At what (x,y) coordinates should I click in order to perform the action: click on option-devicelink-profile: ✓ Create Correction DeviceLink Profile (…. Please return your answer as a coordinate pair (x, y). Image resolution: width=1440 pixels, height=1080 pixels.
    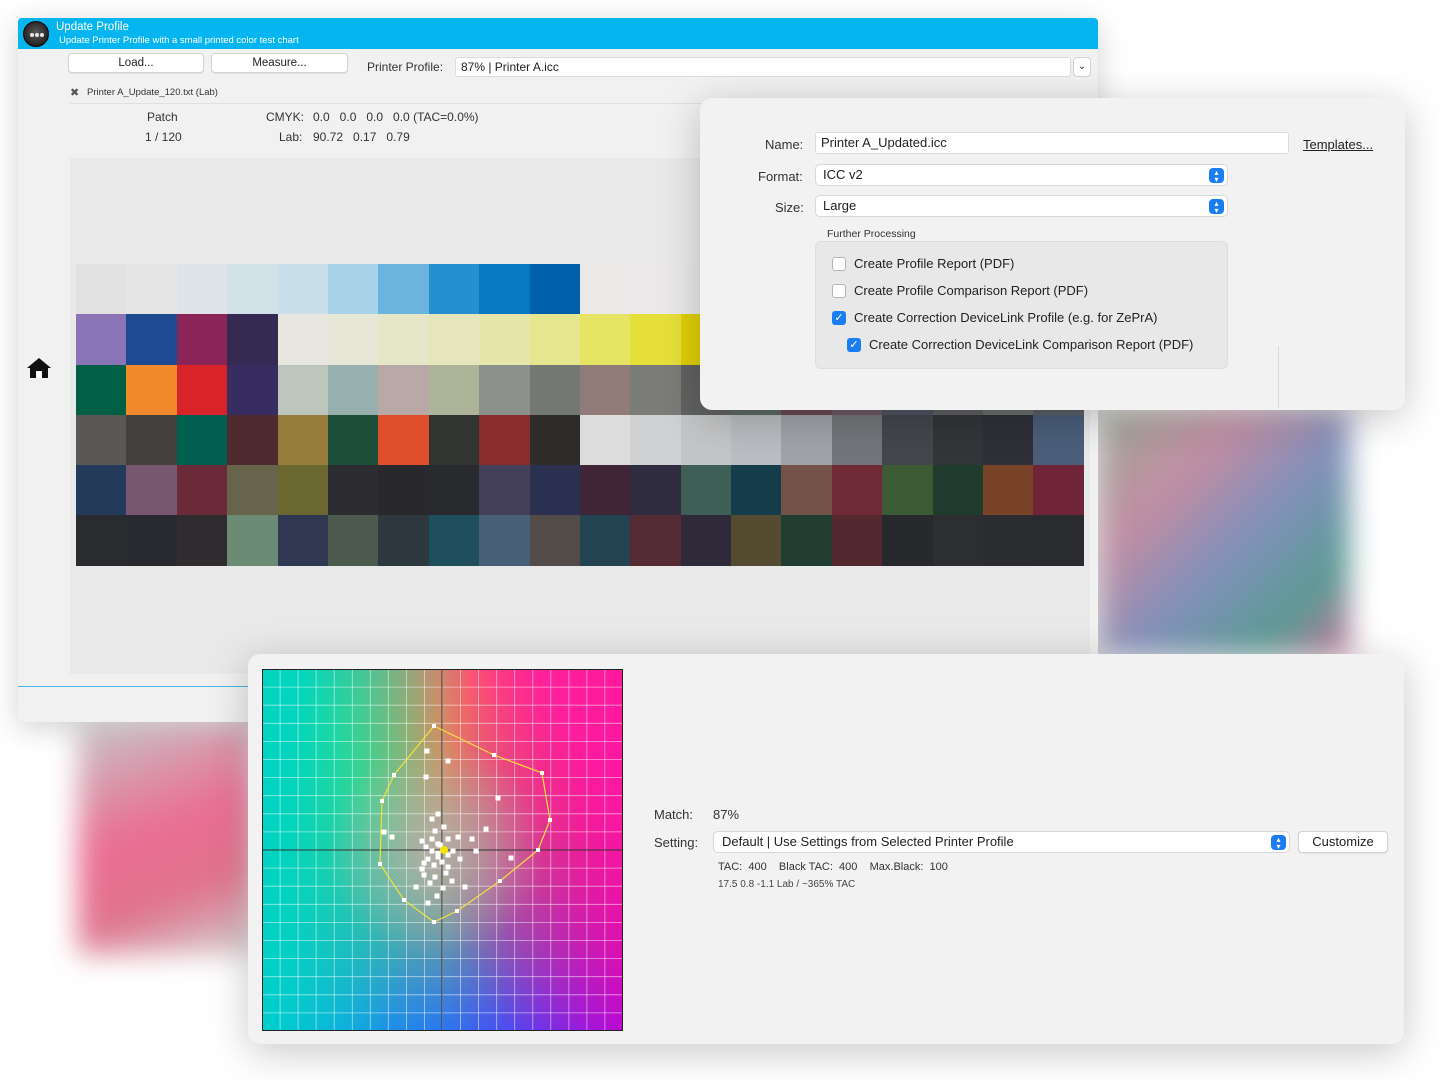
    Looking at the image, I should click on (994, 317).